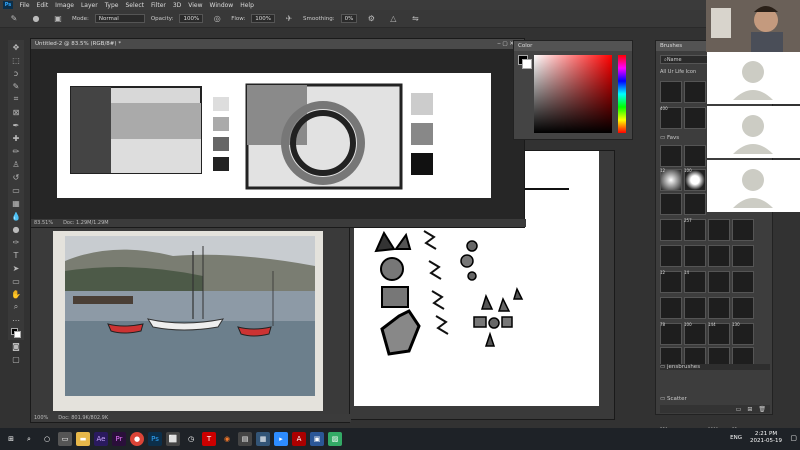 The height and width of the screenshot is (450, 800). What do you see at coordinates (317, 439) in the screenshot?
I see `app-icon: ▣` at bounding box center [317, 439].